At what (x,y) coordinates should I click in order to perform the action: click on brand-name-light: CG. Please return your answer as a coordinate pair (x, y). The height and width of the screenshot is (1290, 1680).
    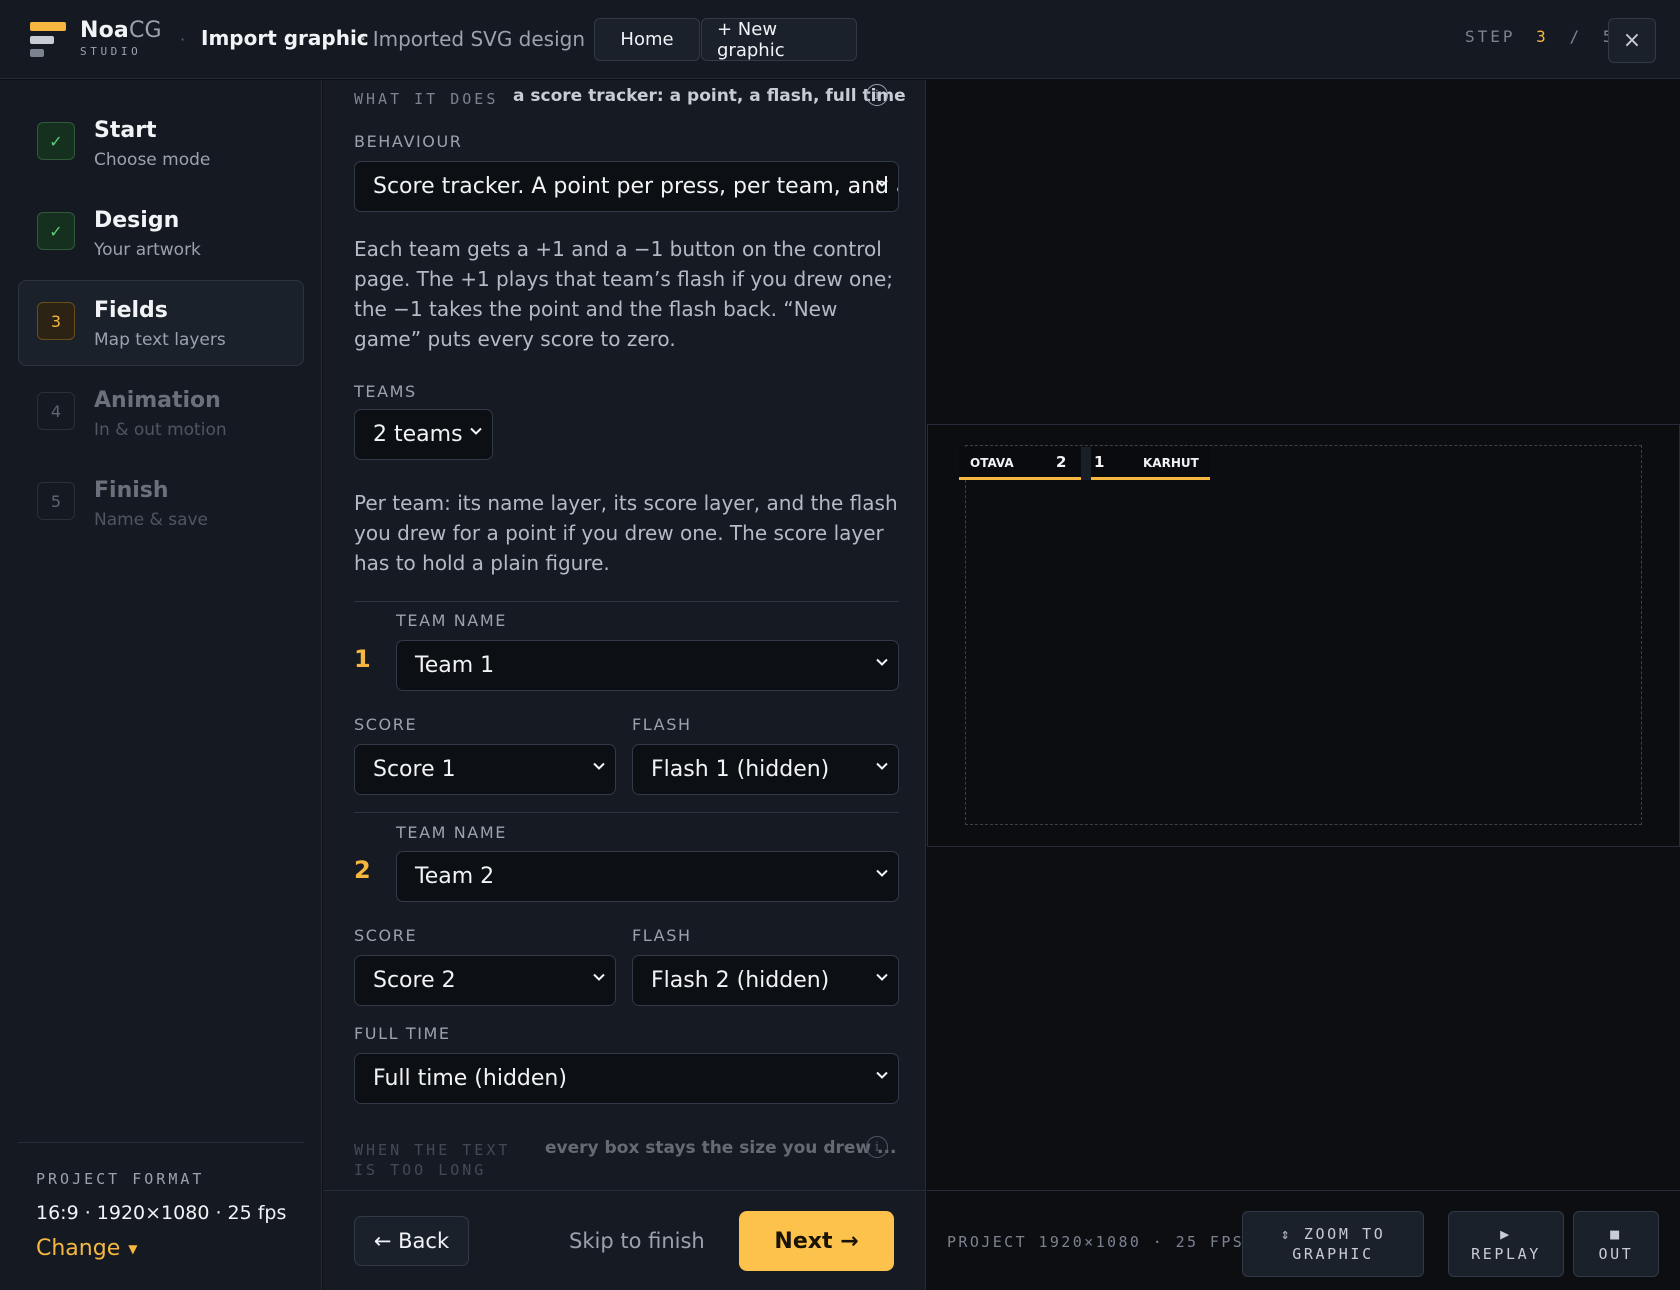
    Looking at the image, I should click on (145, 30).